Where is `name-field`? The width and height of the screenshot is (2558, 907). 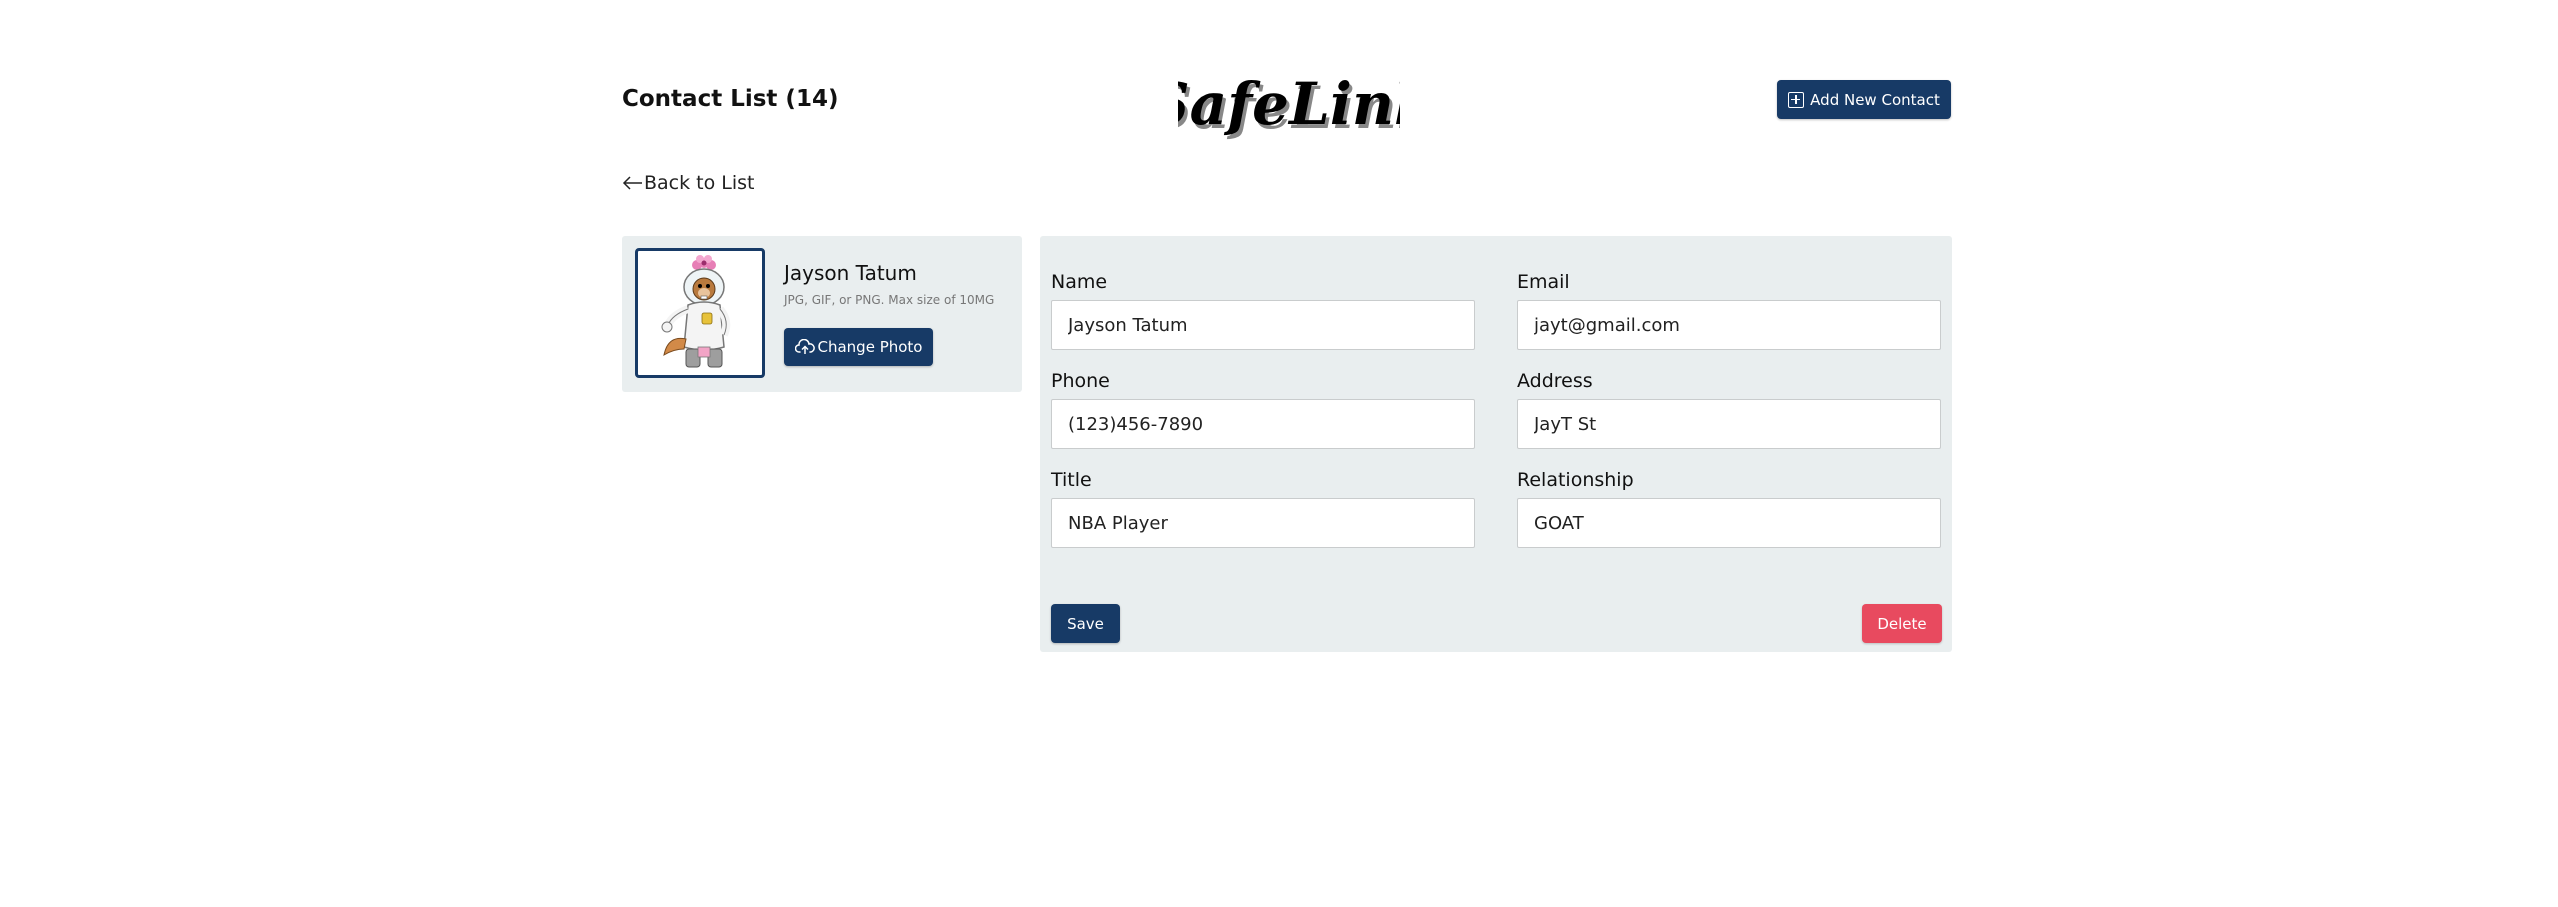 name-field is located at coordinates (1263, 325).